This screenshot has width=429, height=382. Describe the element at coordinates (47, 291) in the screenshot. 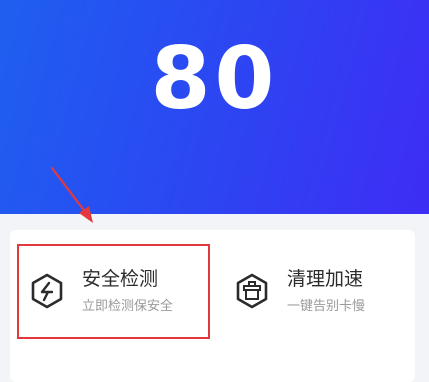

I see `lightning-shield-icon` at that location.